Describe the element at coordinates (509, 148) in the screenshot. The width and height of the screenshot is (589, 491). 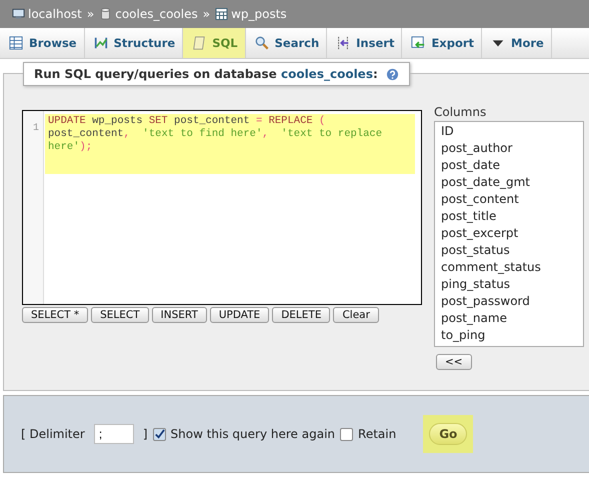
I see `column-item: post_author` at that location.